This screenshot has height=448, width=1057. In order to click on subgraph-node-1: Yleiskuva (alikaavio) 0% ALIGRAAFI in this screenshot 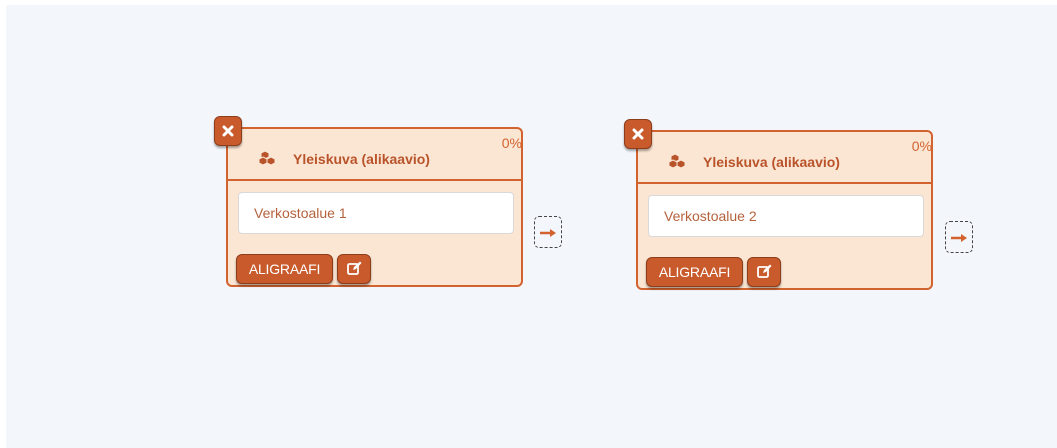, I will do `click(374, 207)`.